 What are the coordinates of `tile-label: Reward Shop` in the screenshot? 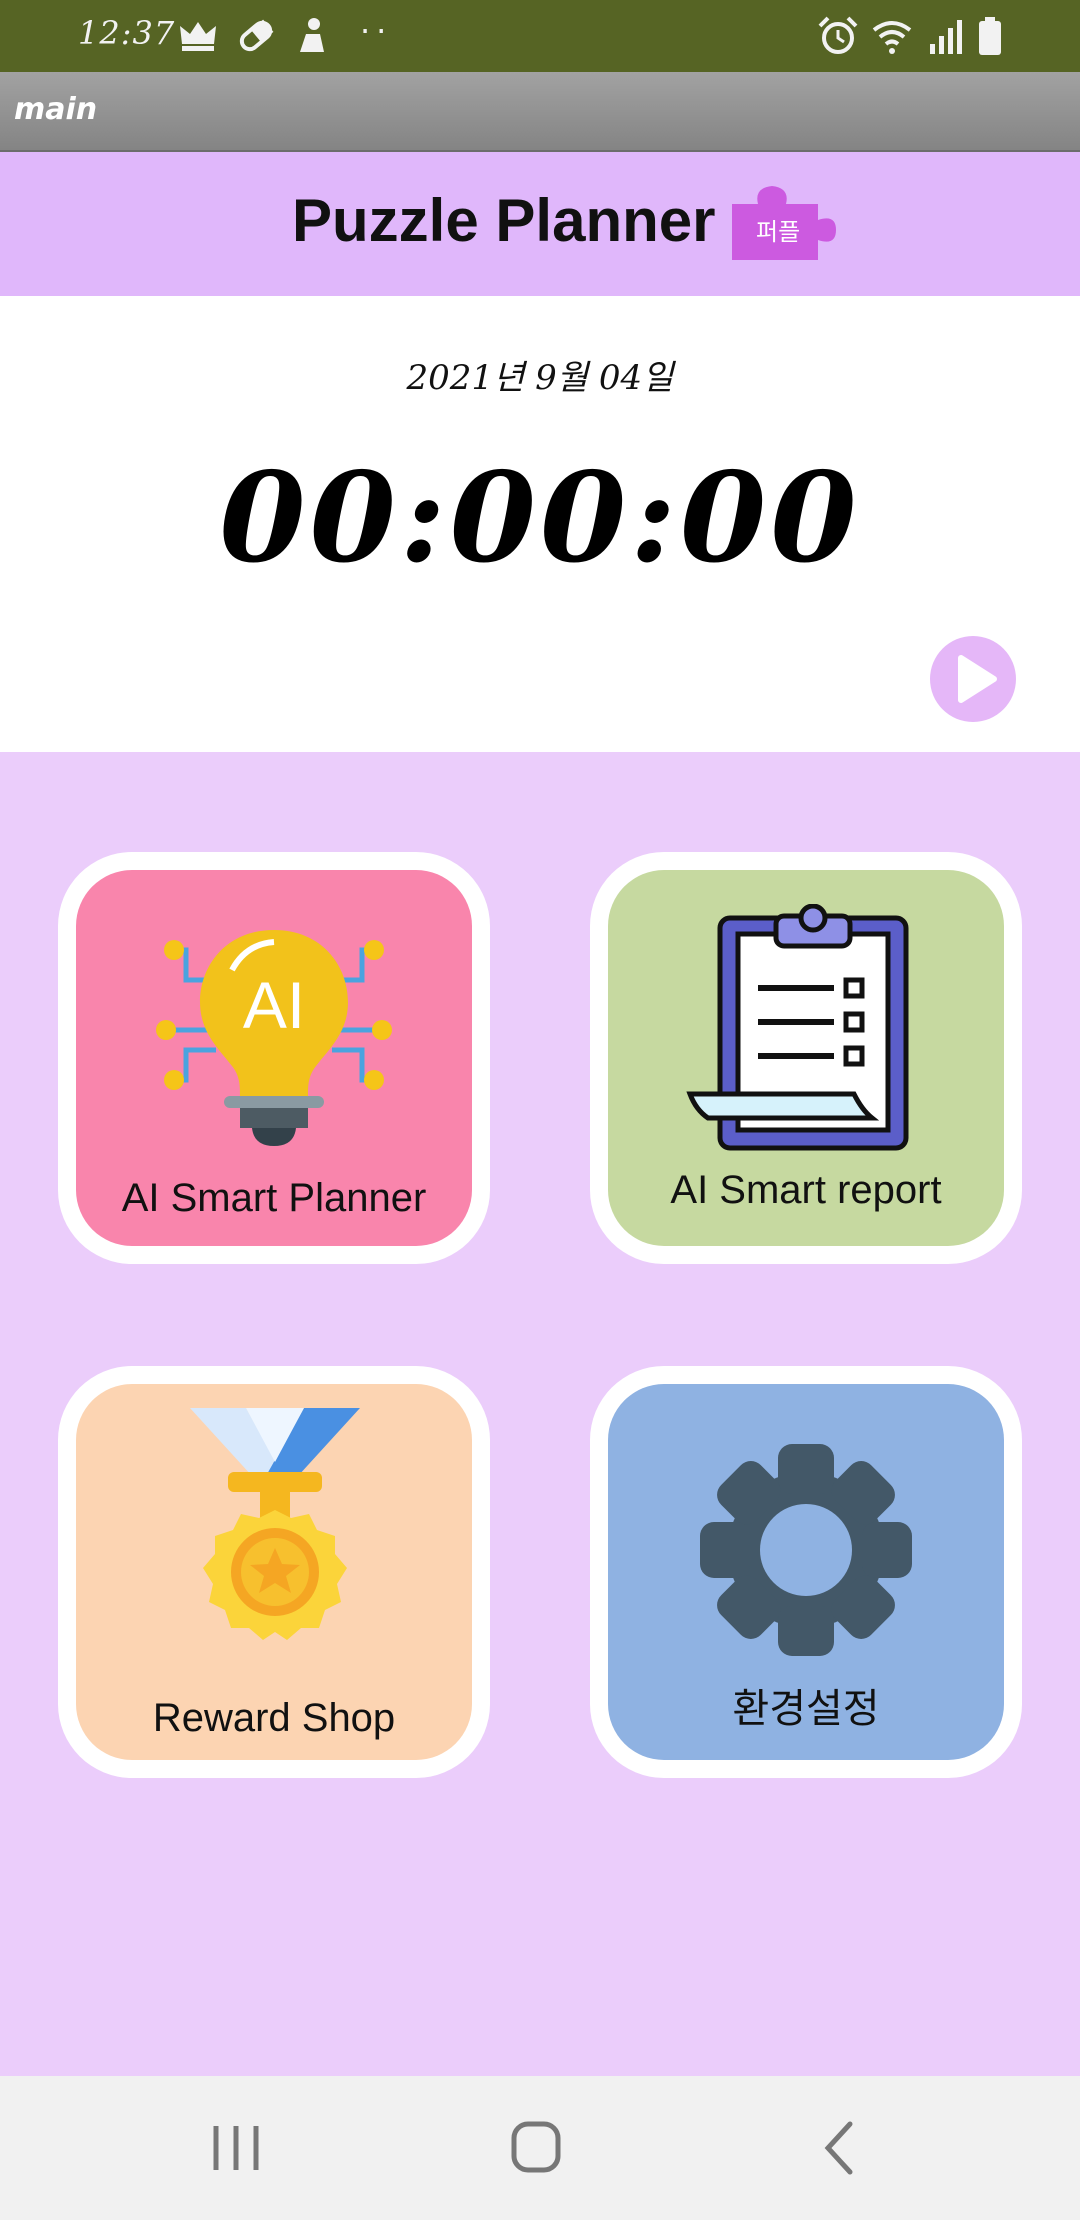 It's located at (274, 1718).